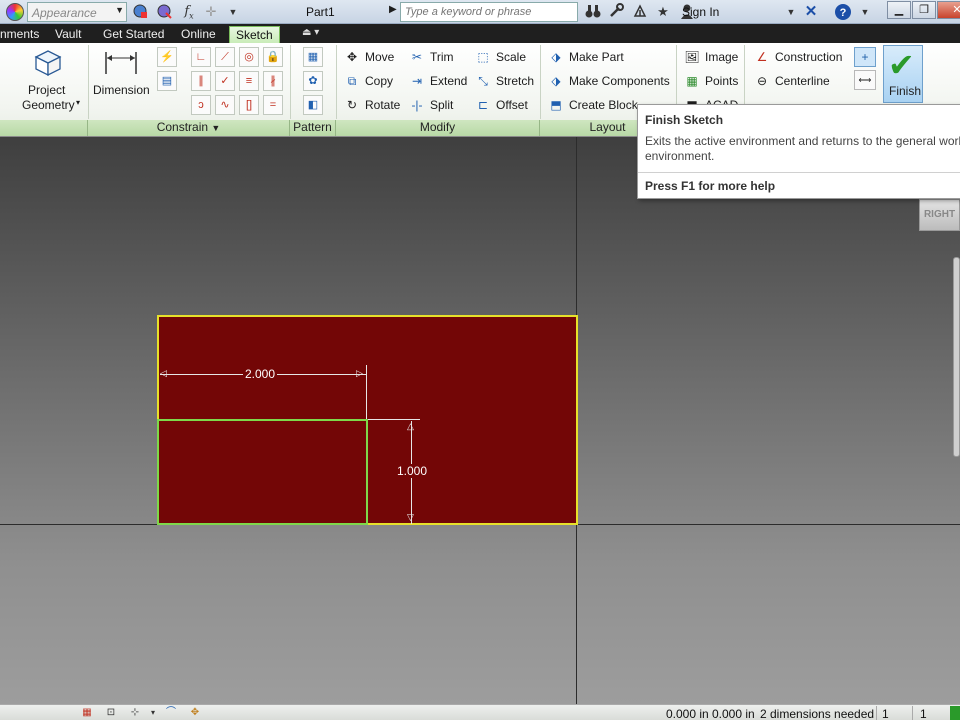 Image resolution: width=960 pixels, height=720 pixels. What do you see at coordinates (310, 32) in the screenshot?
I see `panel-display-toggle-icon: ⏏ ▾` at bounding box center [310, 32].